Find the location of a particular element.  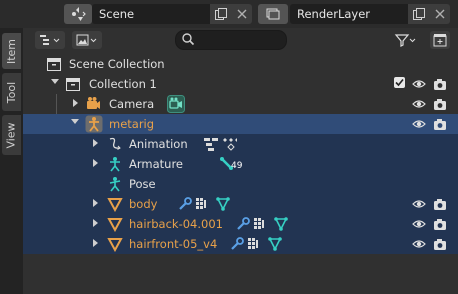

funnel-icon is located at coordinates (405, 40).